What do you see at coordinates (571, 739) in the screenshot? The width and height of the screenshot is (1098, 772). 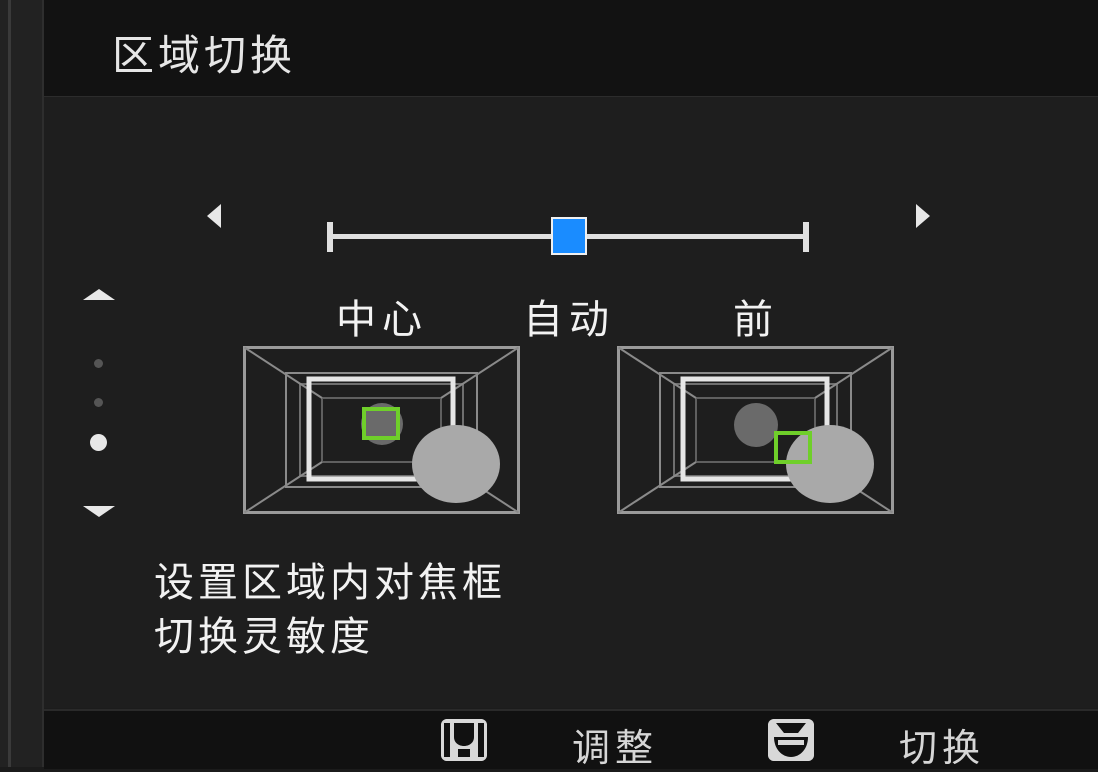 I see `footer-bar: 调整 切换` at bounding box center [571, 739].